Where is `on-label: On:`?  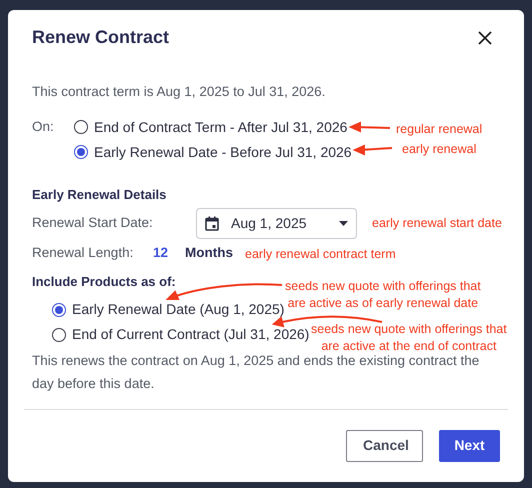
on-label: On: is located at coordinates (43, 127).